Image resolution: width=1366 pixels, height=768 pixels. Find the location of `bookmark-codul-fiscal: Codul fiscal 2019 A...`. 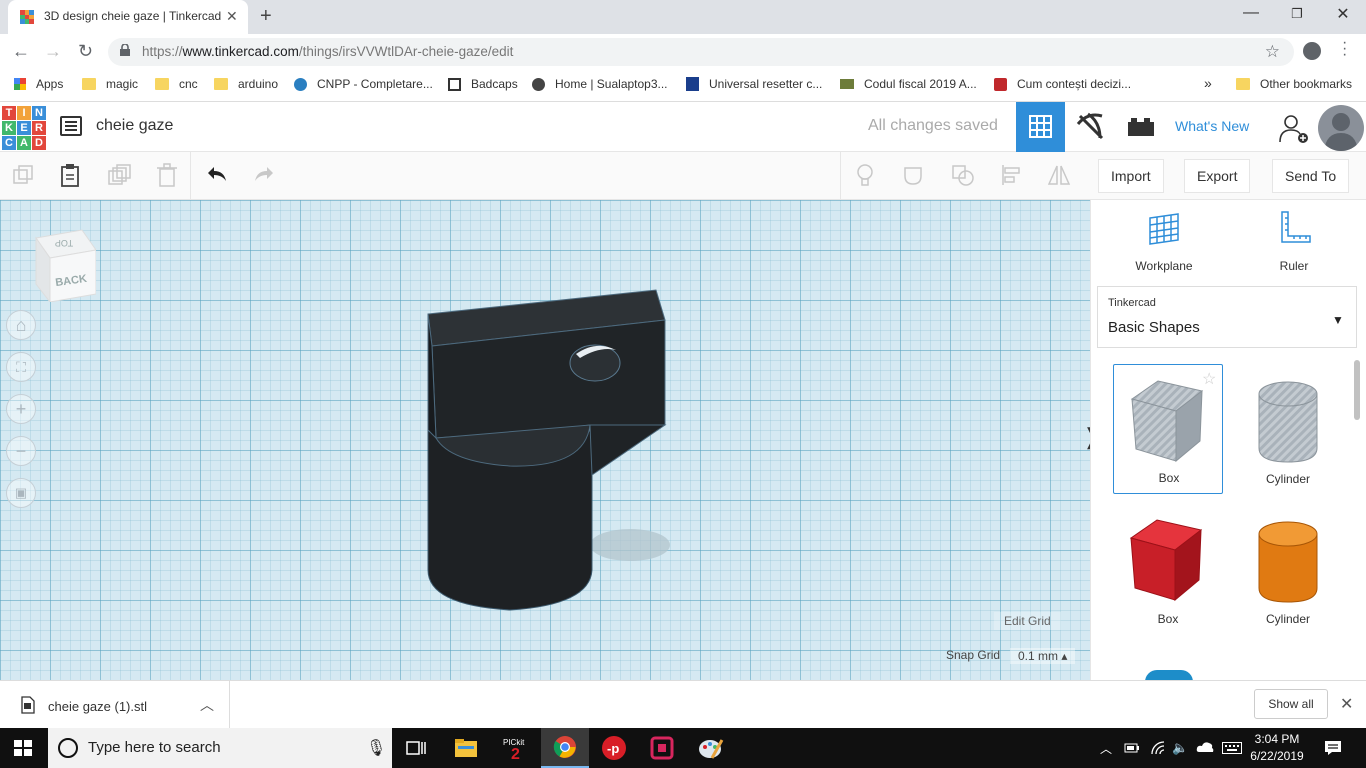

bookmark-codul-fiscal: Codul fiscal 2019 A... is located at coordinates (908, 84).